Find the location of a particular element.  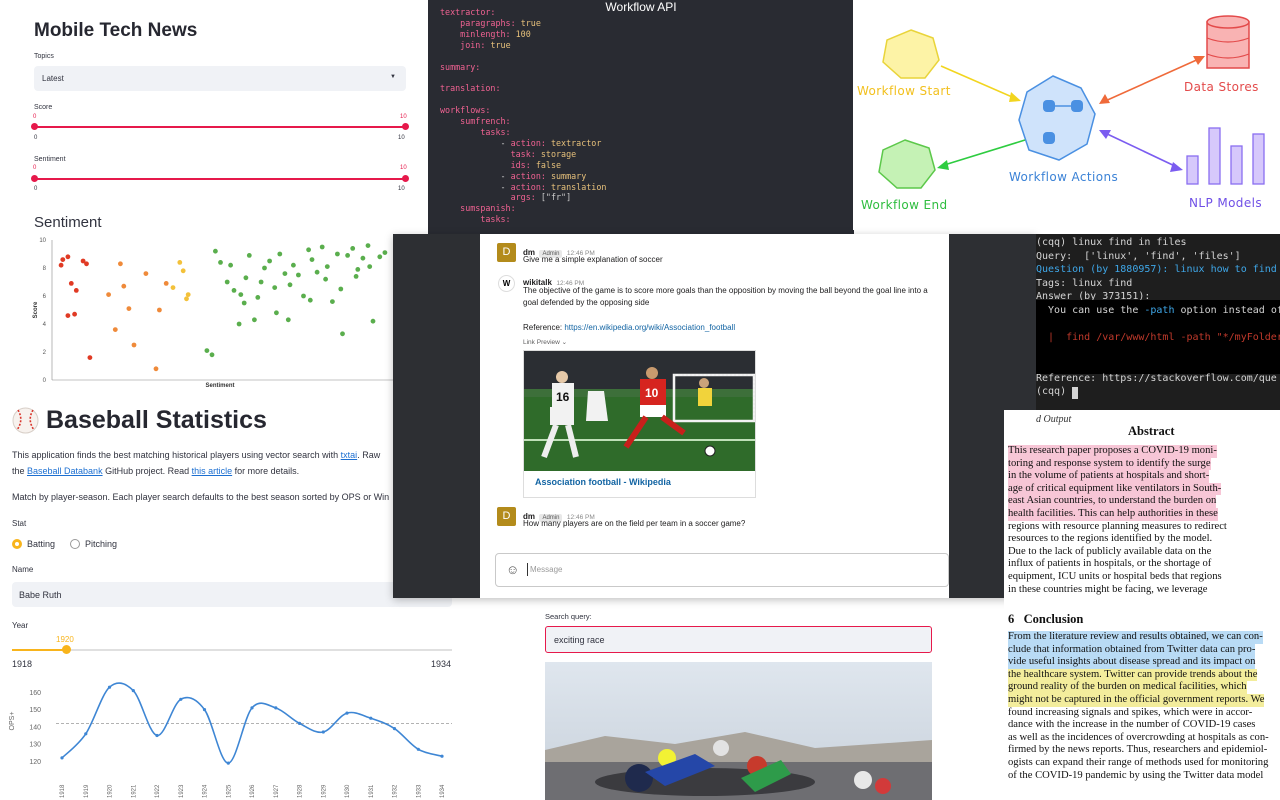

baseball-title: Baseball Statistics is located at coordinates (156, 420).